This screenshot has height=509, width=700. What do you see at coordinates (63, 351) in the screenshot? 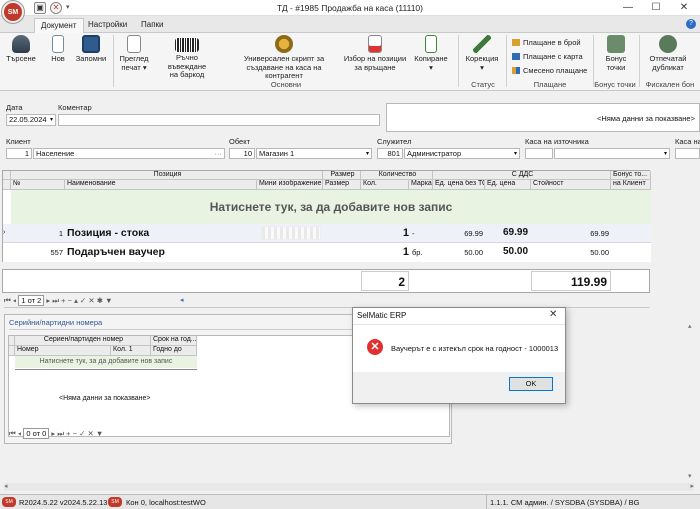
I see `serial-col-number: Номер` at bounding box center [63, 351].